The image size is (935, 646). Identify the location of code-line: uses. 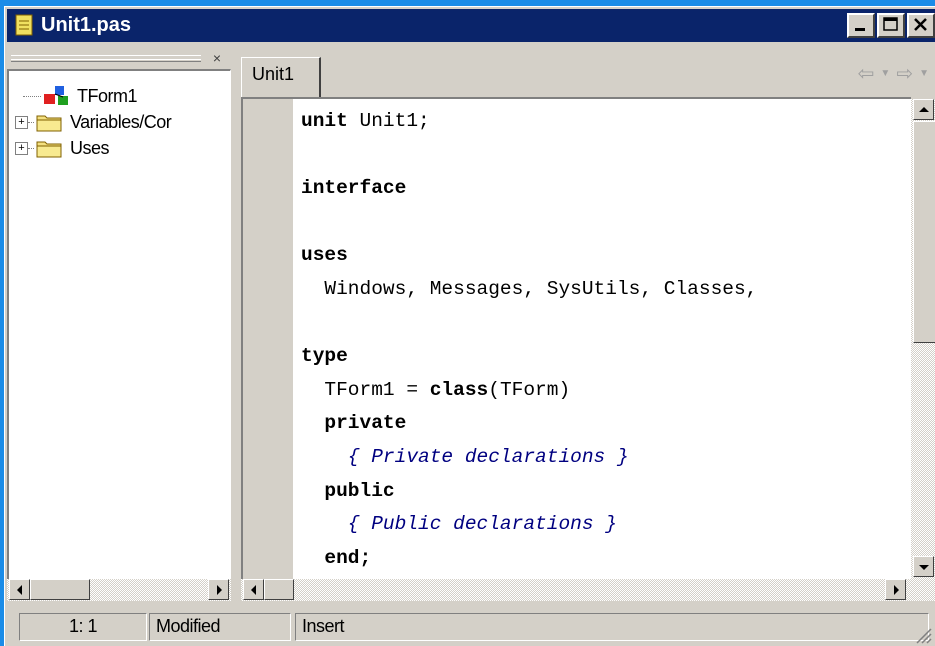
(324, 255).